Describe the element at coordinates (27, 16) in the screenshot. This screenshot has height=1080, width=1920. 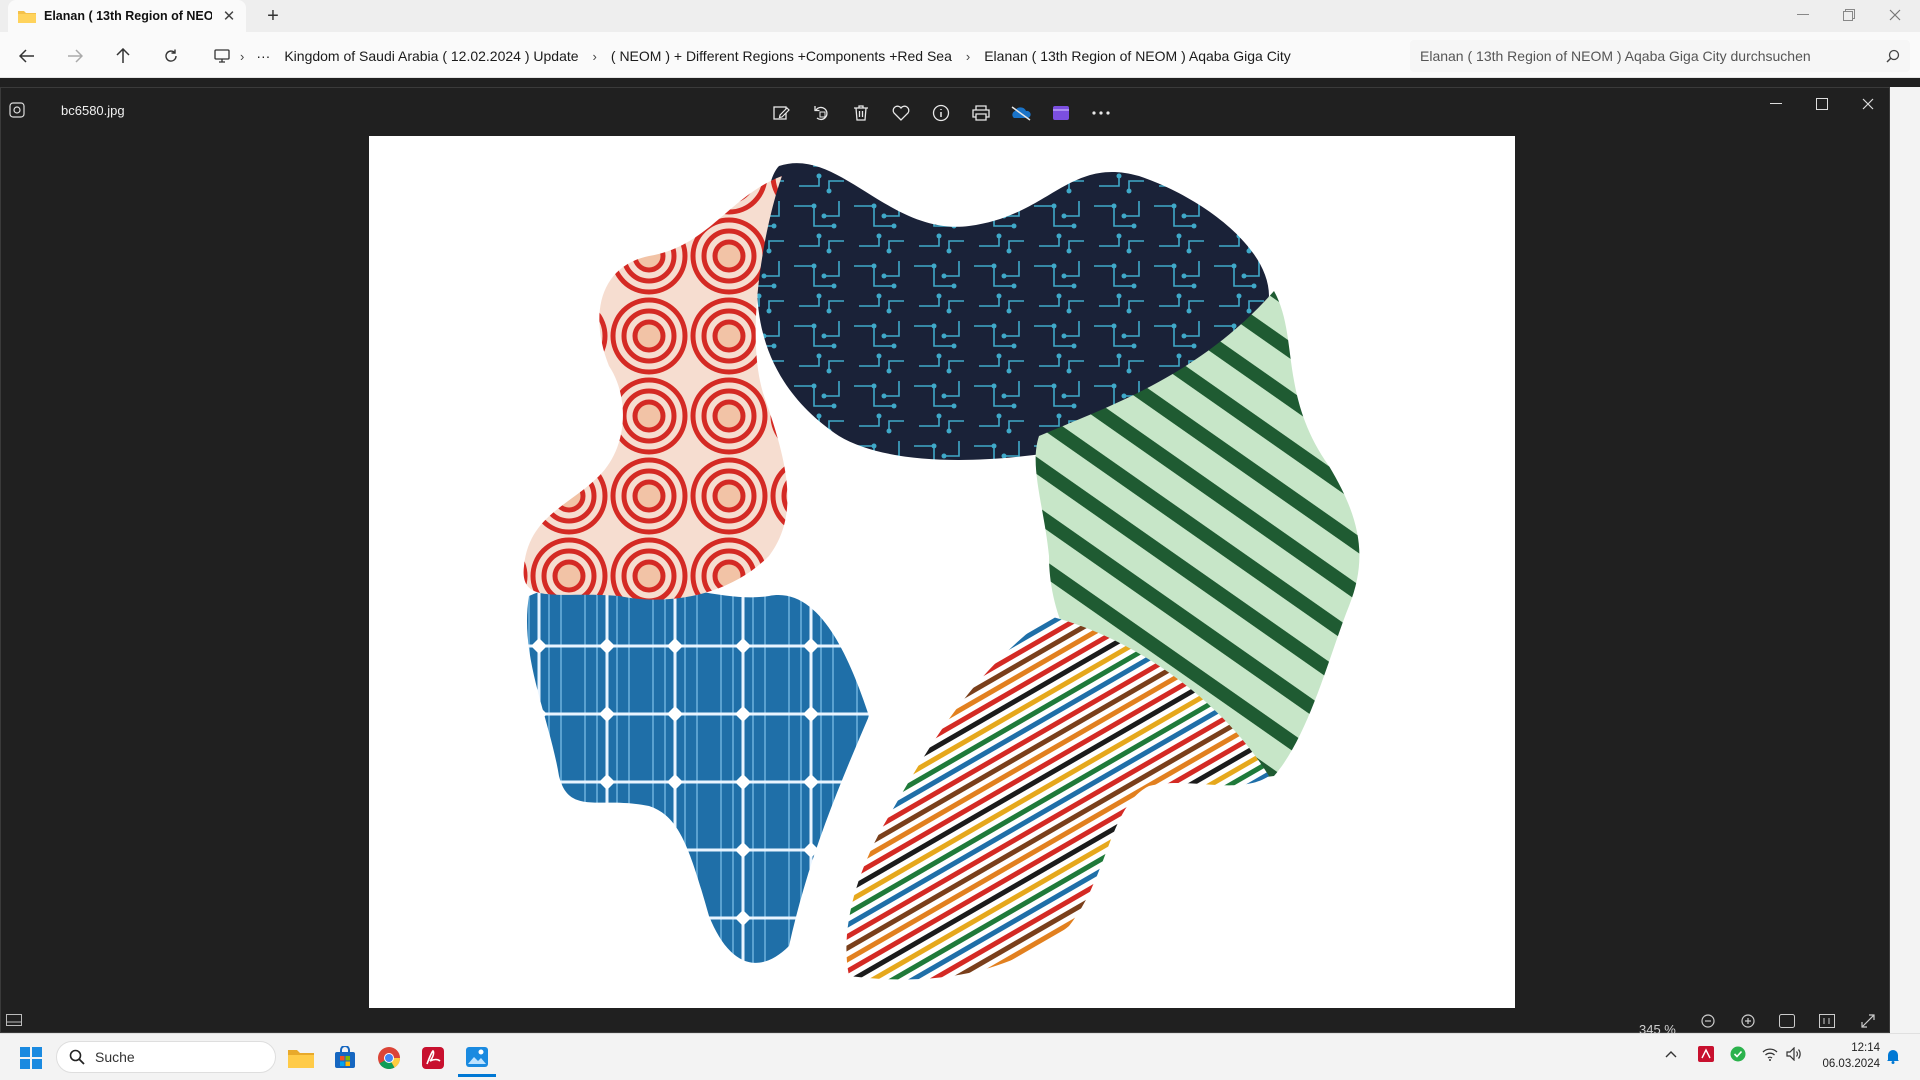
I see `folder-icon` at that location.